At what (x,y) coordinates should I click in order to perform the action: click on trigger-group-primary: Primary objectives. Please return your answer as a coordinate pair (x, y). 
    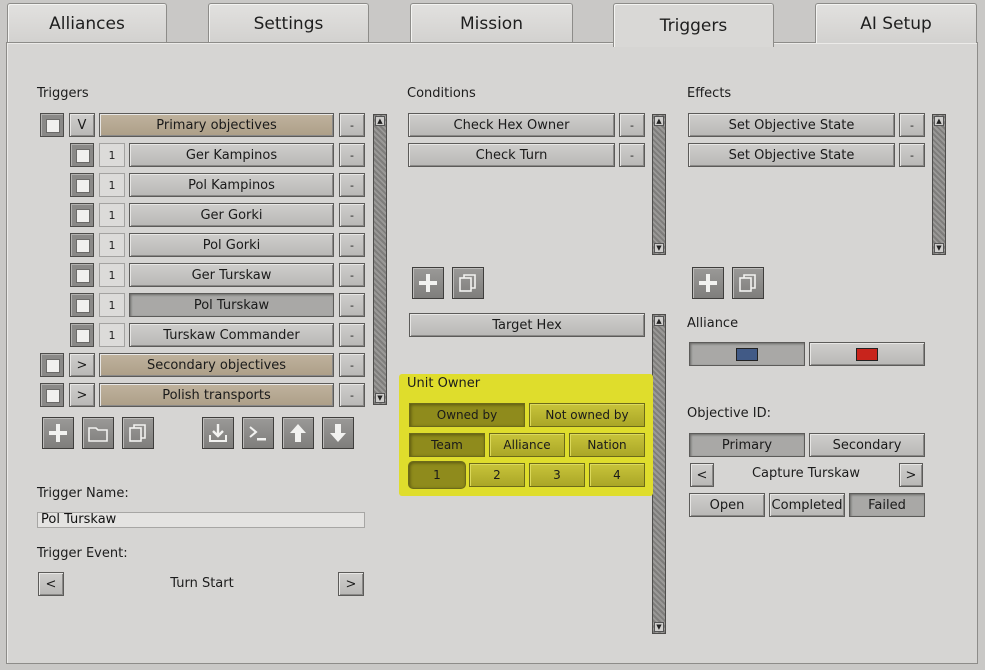
    Looking at the image, I should click on (216, 125).